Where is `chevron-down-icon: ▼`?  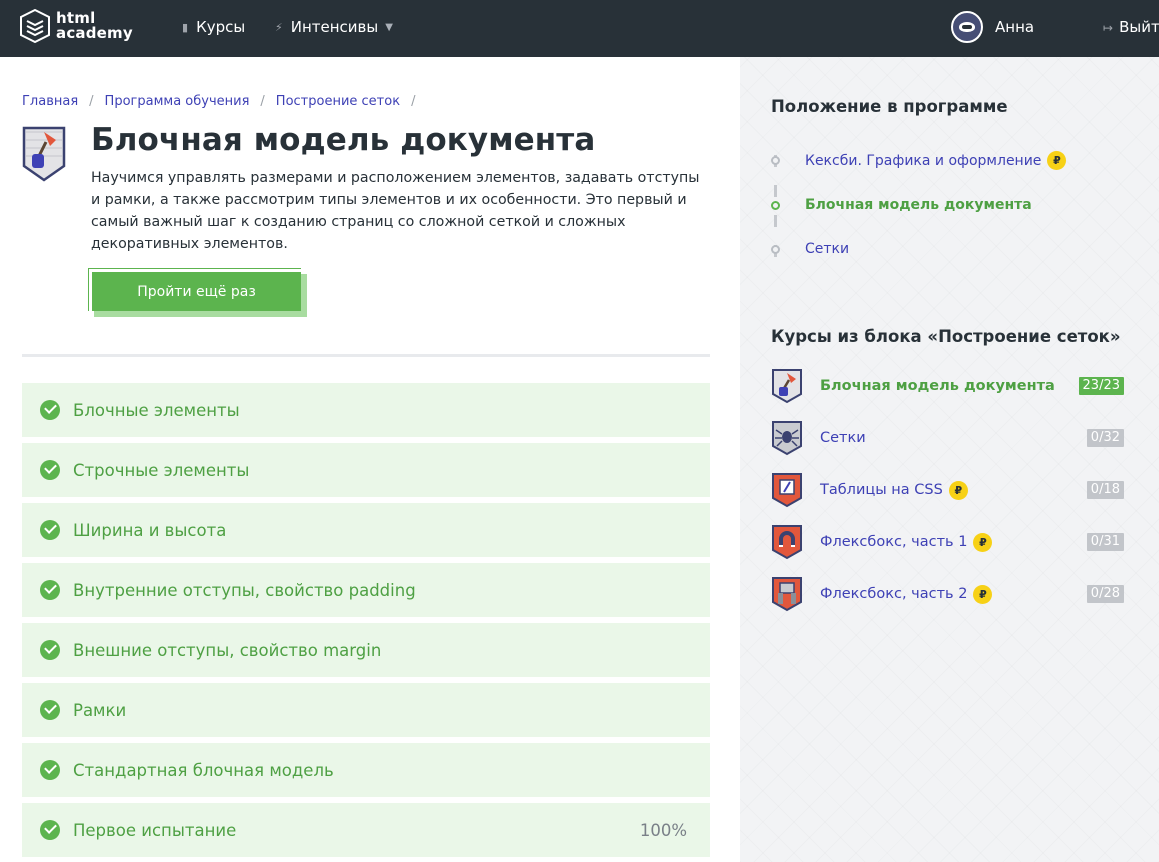
chevron-down-icon: ▼ is located at coordinates (389, 27).